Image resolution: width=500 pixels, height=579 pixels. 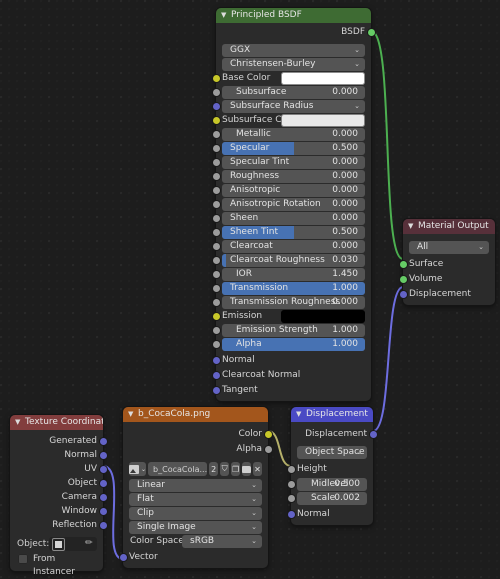 I want to click on socket-bsdf-output, so click(x=371, y=32).